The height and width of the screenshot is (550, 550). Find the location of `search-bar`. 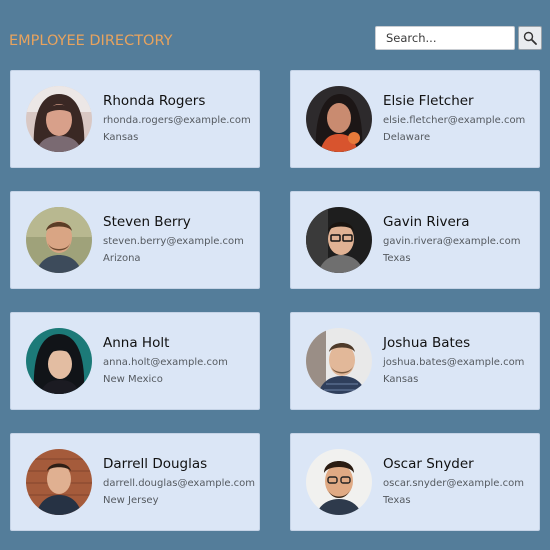

search-bar is located at coordinates (458, 38).